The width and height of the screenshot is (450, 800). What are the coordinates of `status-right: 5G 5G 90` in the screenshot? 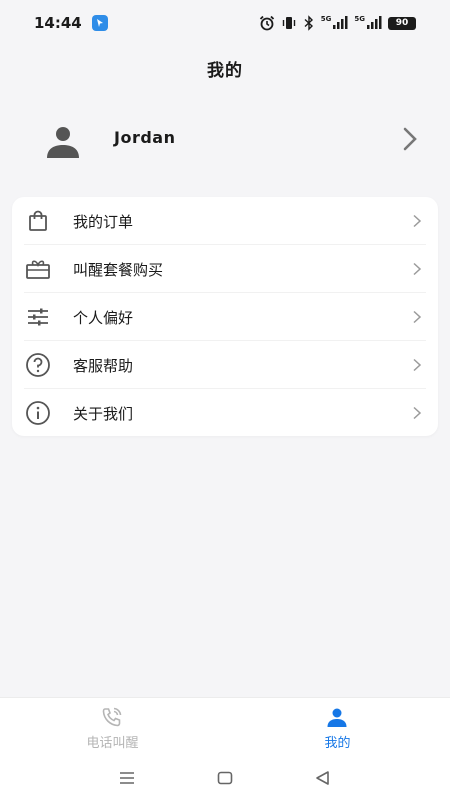 It's located at (337, 23).